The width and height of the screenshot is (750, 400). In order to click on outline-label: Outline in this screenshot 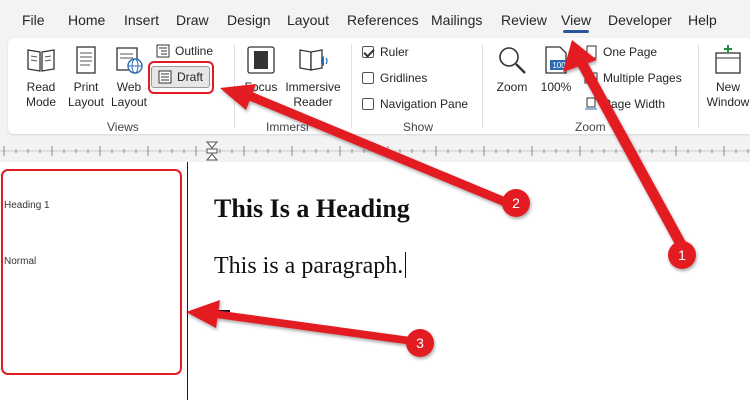, I will do `click(194, 51)`.